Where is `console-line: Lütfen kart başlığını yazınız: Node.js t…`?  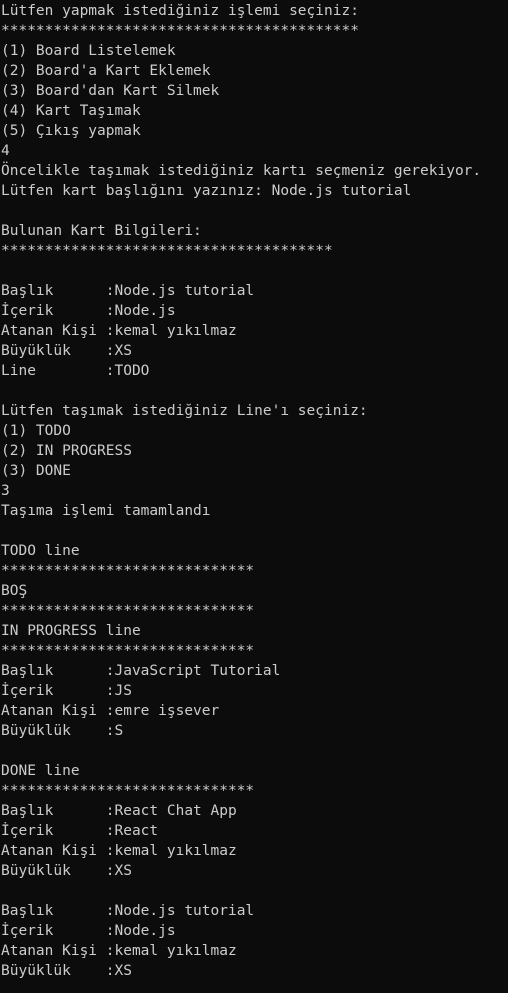
console-line: Lütfen kart başlığını yazınız: Node.js t… is located at coordinates (206, 191).